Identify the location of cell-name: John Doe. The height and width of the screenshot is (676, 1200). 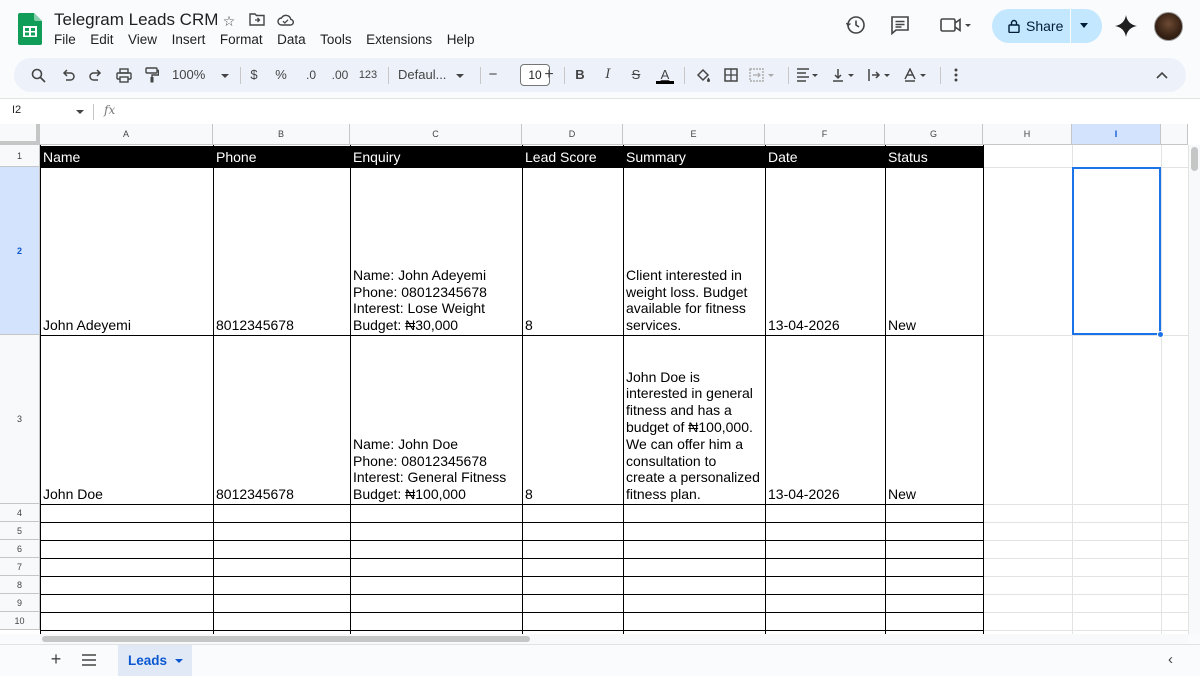
(126, 419).